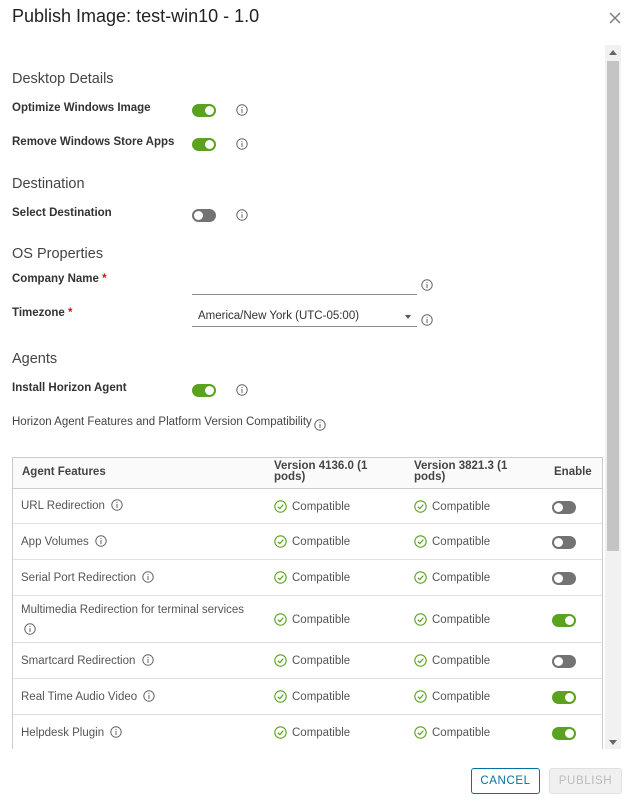  I want to click on chevron-down-icon, so click(408, 317).